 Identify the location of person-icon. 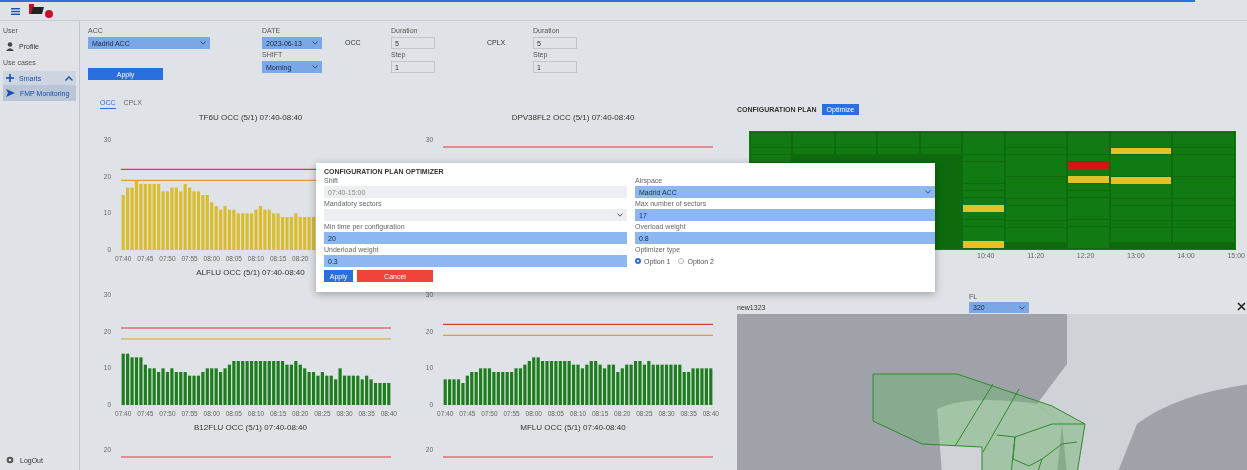
(10, 46).